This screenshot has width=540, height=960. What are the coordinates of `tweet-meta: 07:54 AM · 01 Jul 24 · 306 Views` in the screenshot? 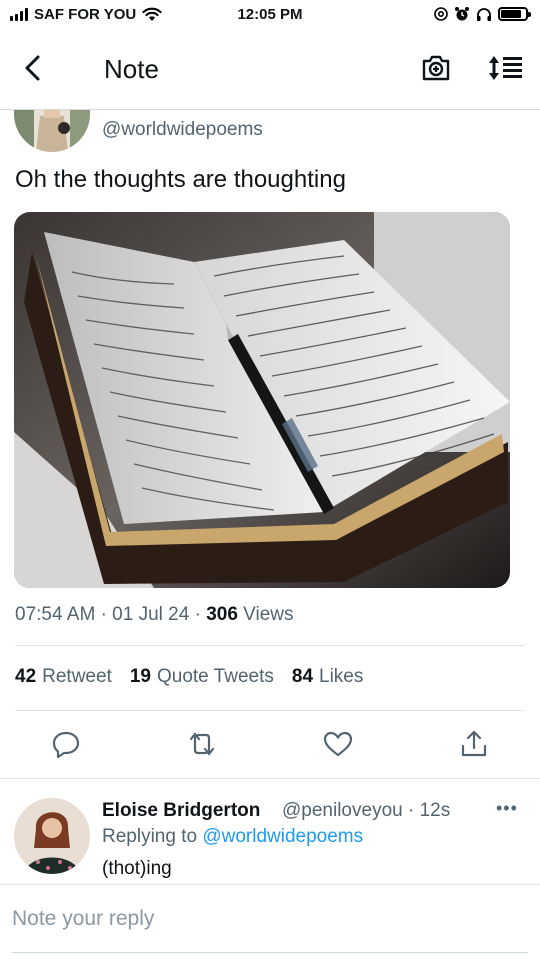 It's located at (154, 615).